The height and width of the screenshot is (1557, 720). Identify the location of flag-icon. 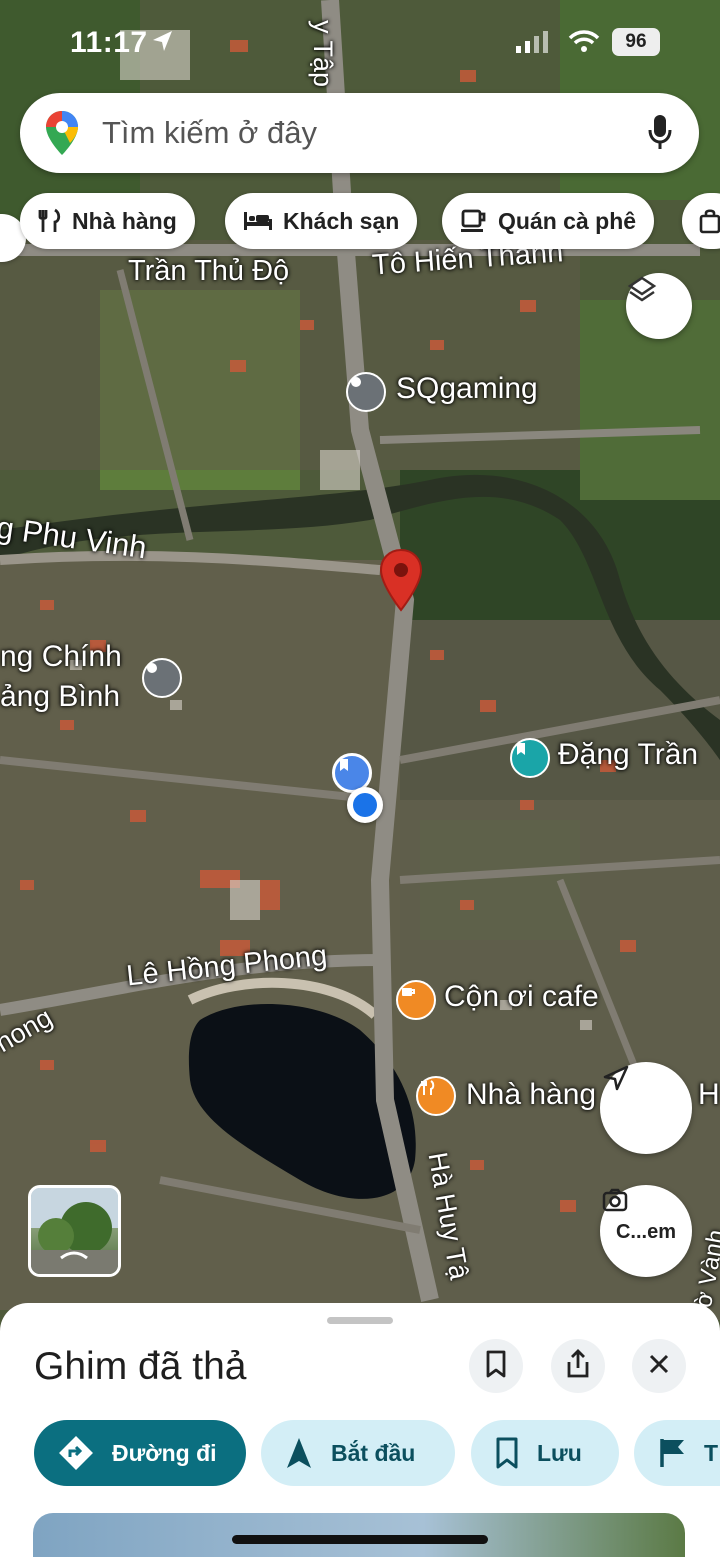
(672, 1453).